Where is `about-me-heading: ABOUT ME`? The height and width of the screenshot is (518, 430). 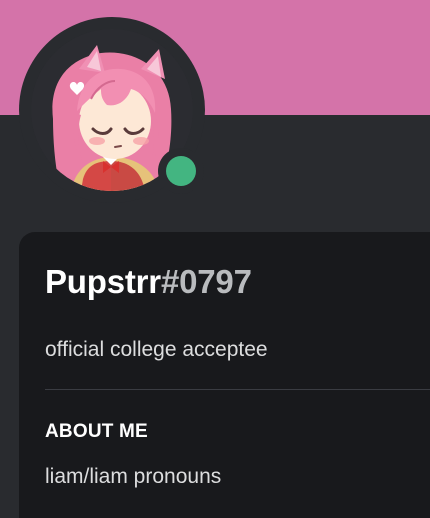 about-me-heading: ABOUT ME is located at coordinates (96, 431).